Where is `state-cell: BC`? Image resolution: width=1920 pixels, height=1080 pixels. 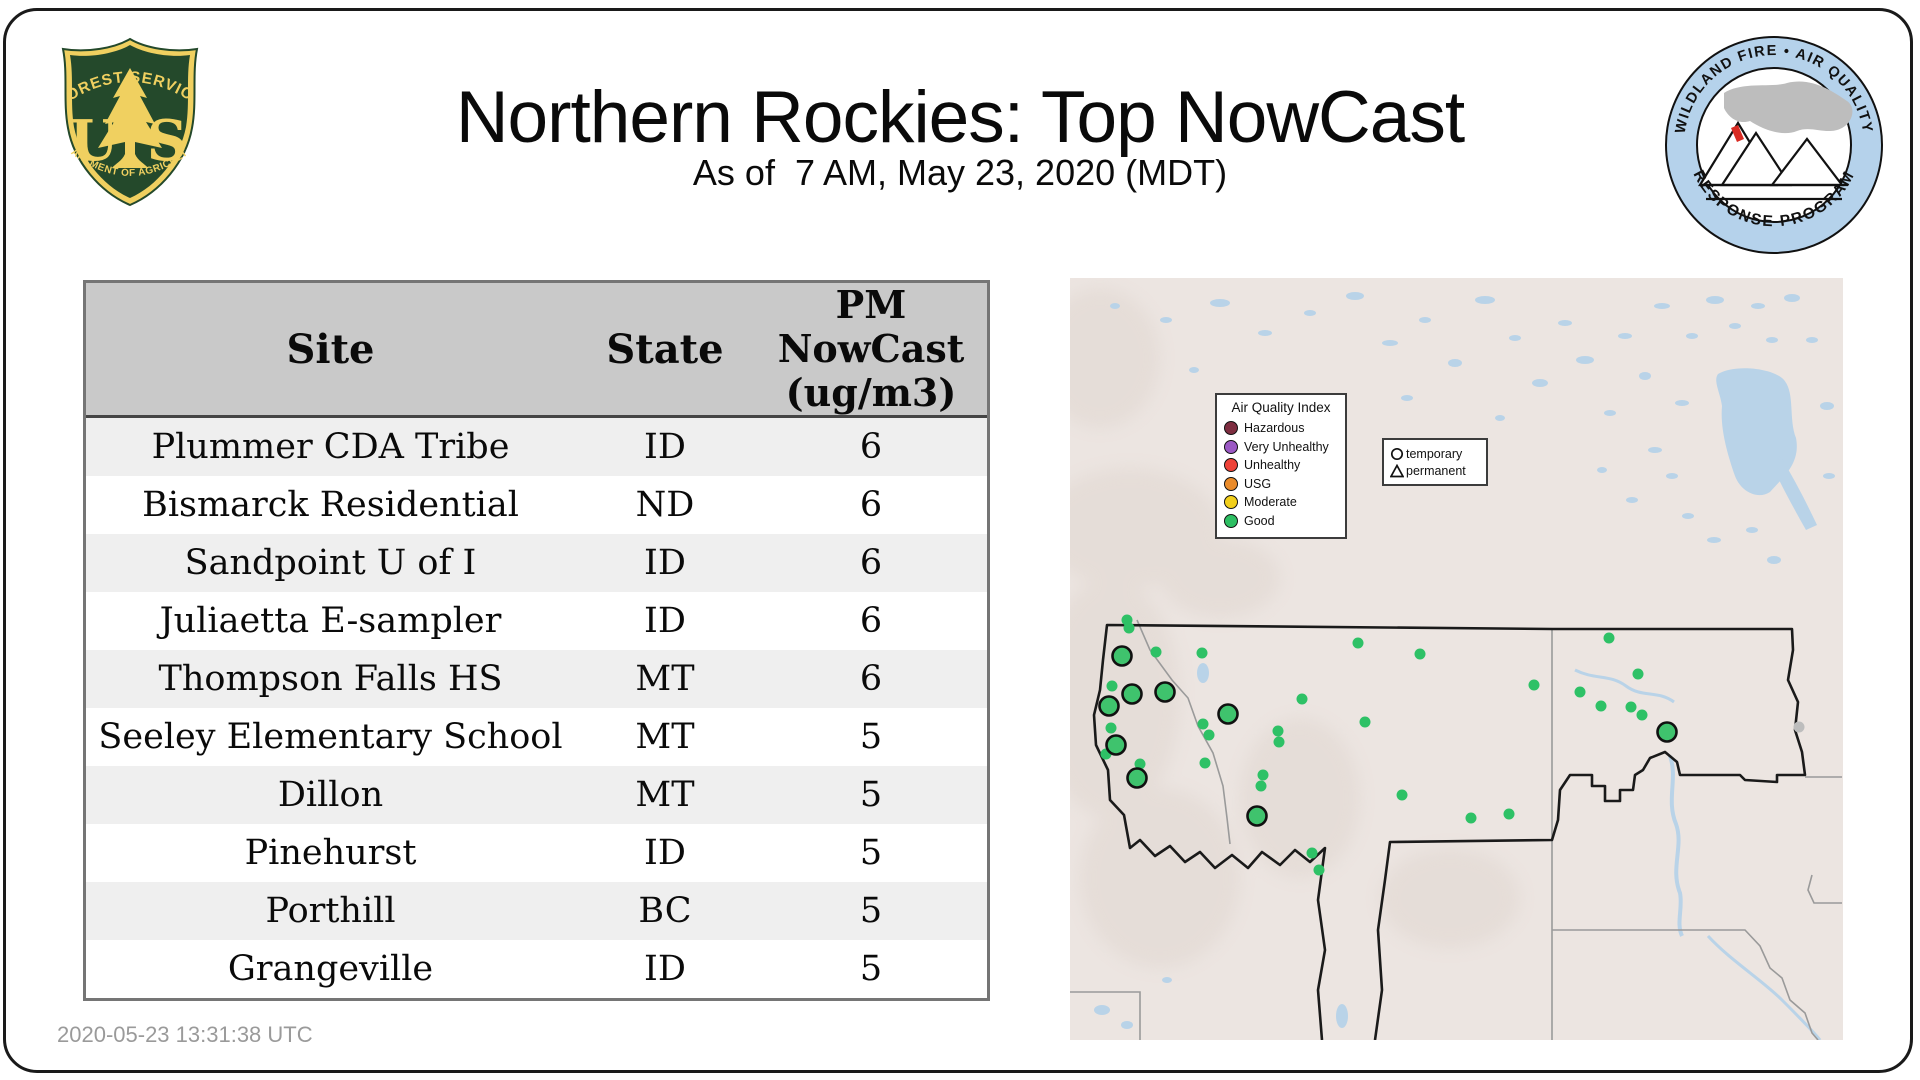 state-cell: BC is located at coordinates (665, 911).